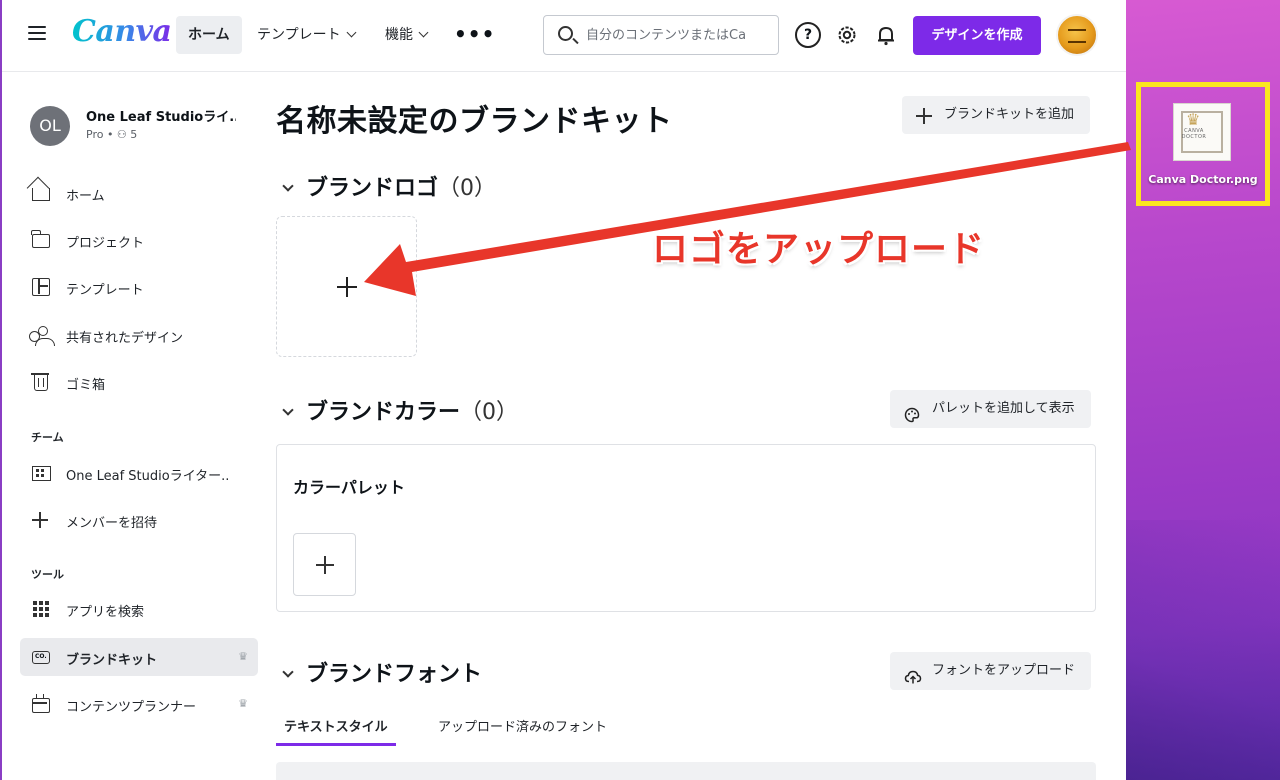 The image size is (1280, 780). I want to click on upload-font-button: フォントをアップロード, so click(991, 671).